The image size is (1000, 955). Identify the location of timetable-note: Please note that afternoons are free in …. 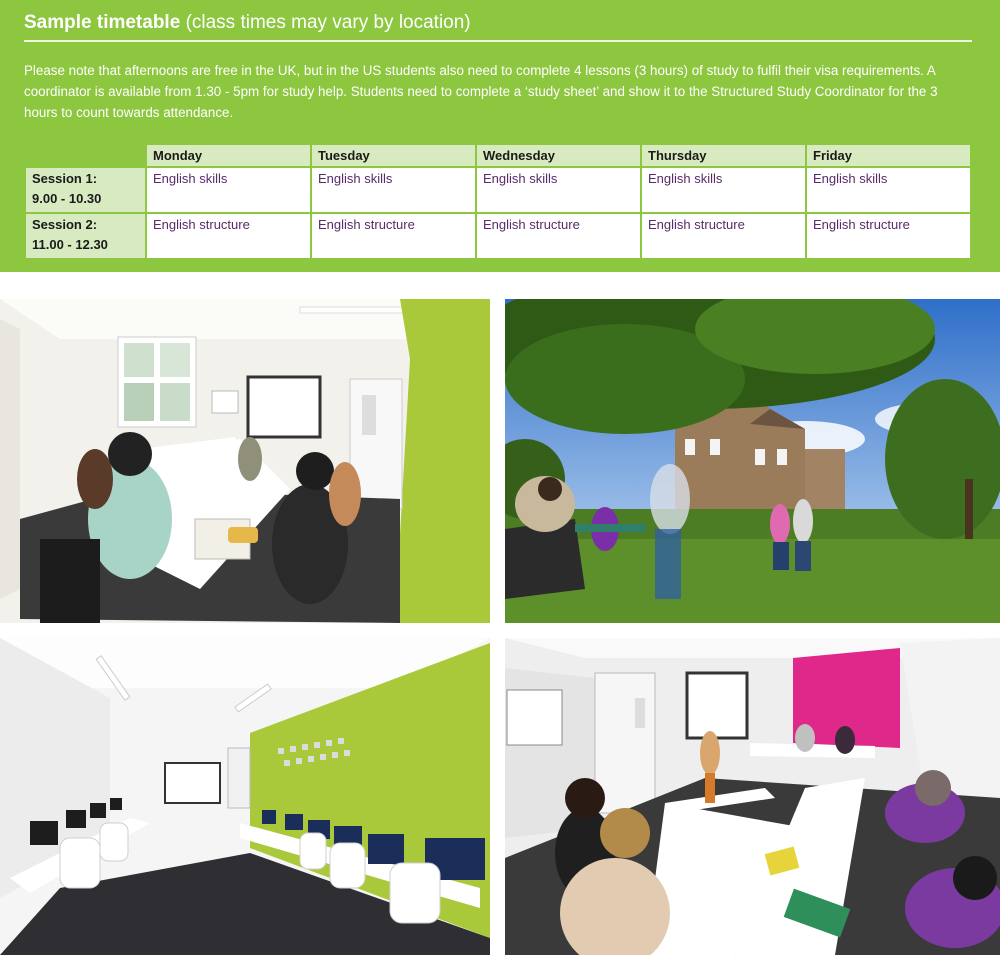
(481, 91).